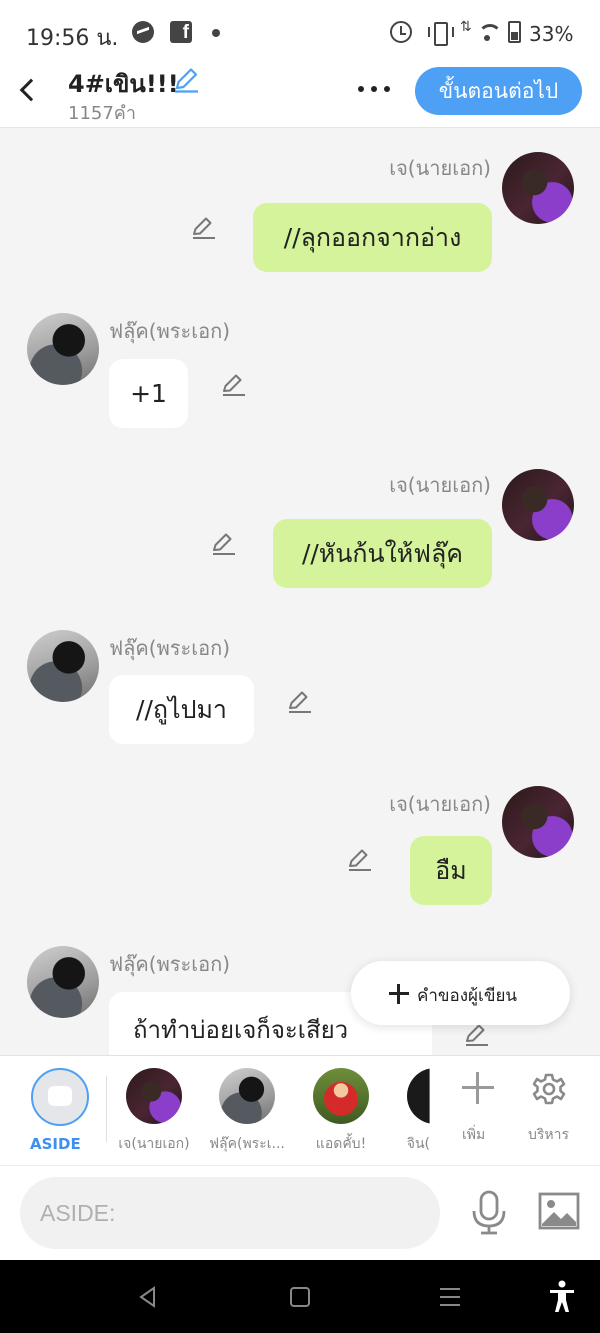  What do you see at coordinates (341, 1144) in the screenshot?
I see `character-name: แอดคั้บ!` at bounding box center [341, 1144].